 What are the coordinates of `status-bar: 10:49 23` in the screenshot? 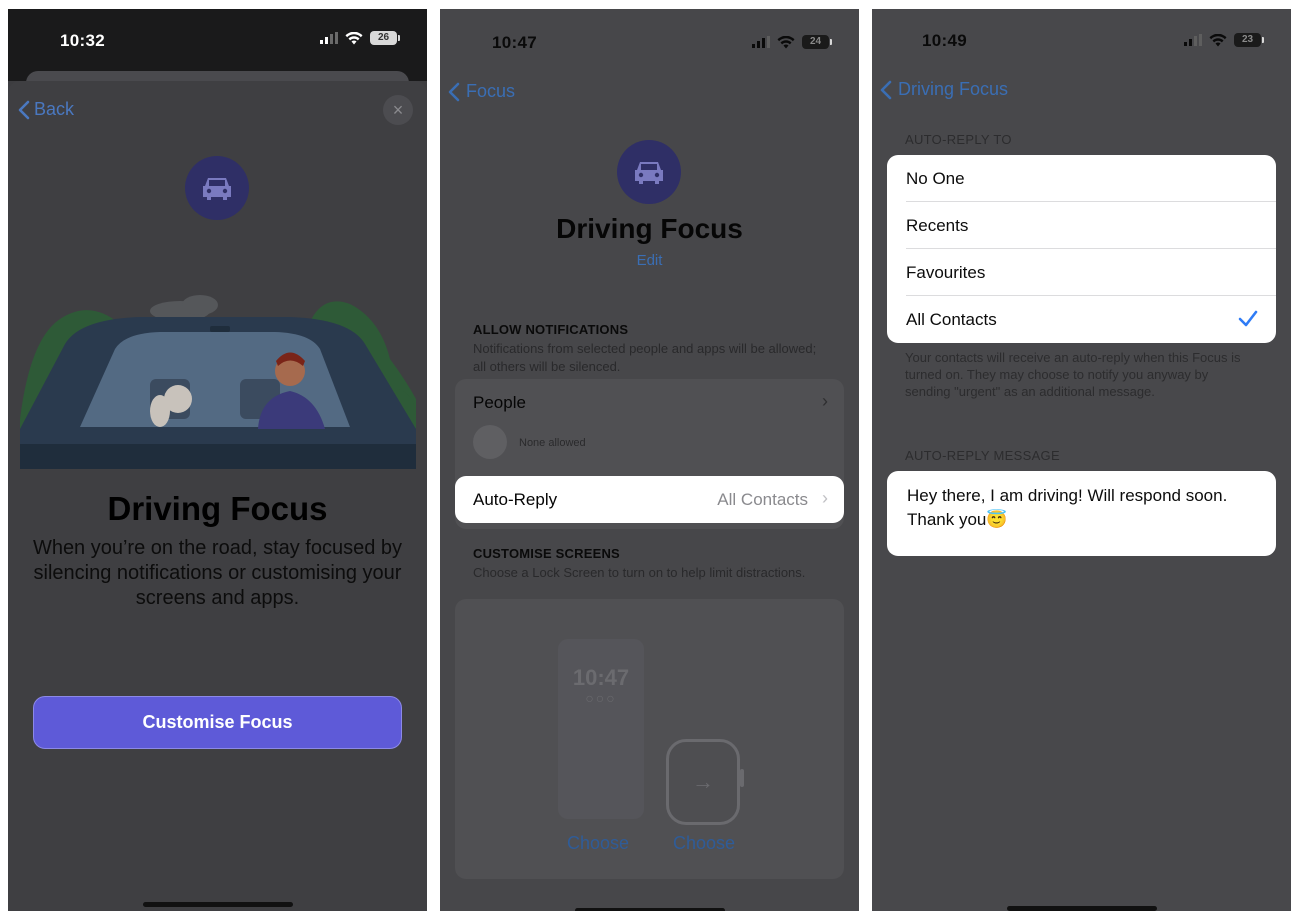 It's located at (1081, 38).